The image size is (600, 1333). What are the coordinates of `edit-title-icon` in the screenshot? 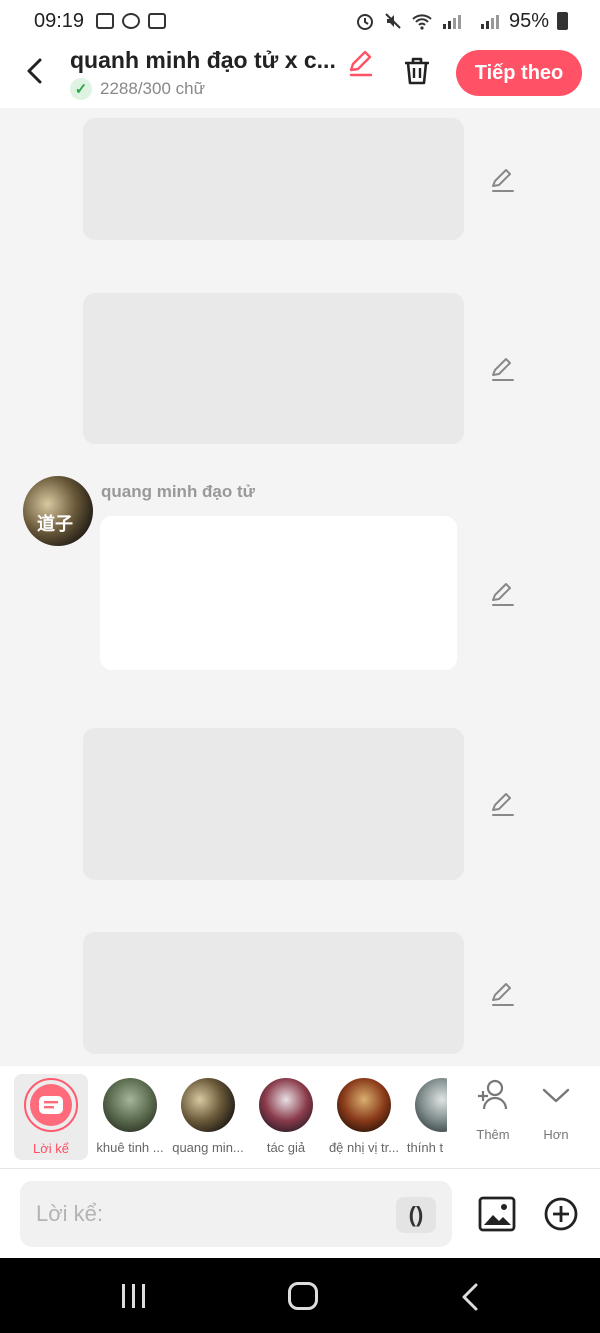 It's located at (361, 63).